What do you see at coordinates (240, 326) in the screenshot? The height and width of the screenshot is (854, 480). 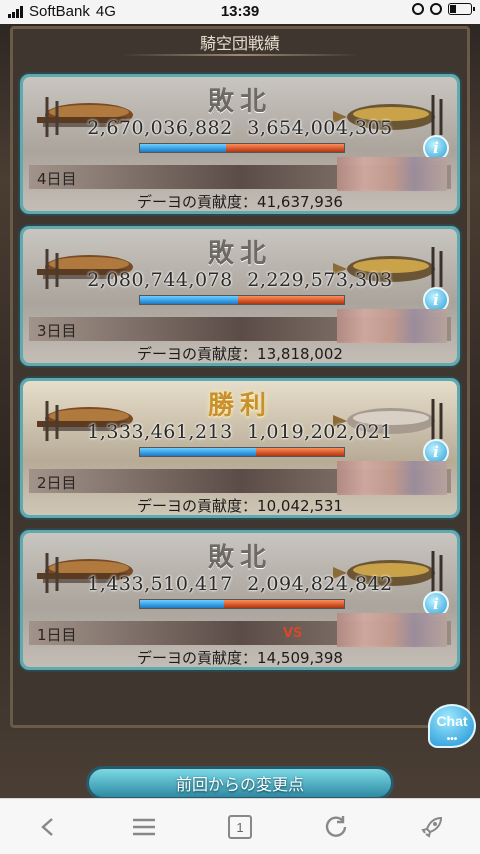 I see `opponent-row: 3日目` at bounding box center [240, 326].